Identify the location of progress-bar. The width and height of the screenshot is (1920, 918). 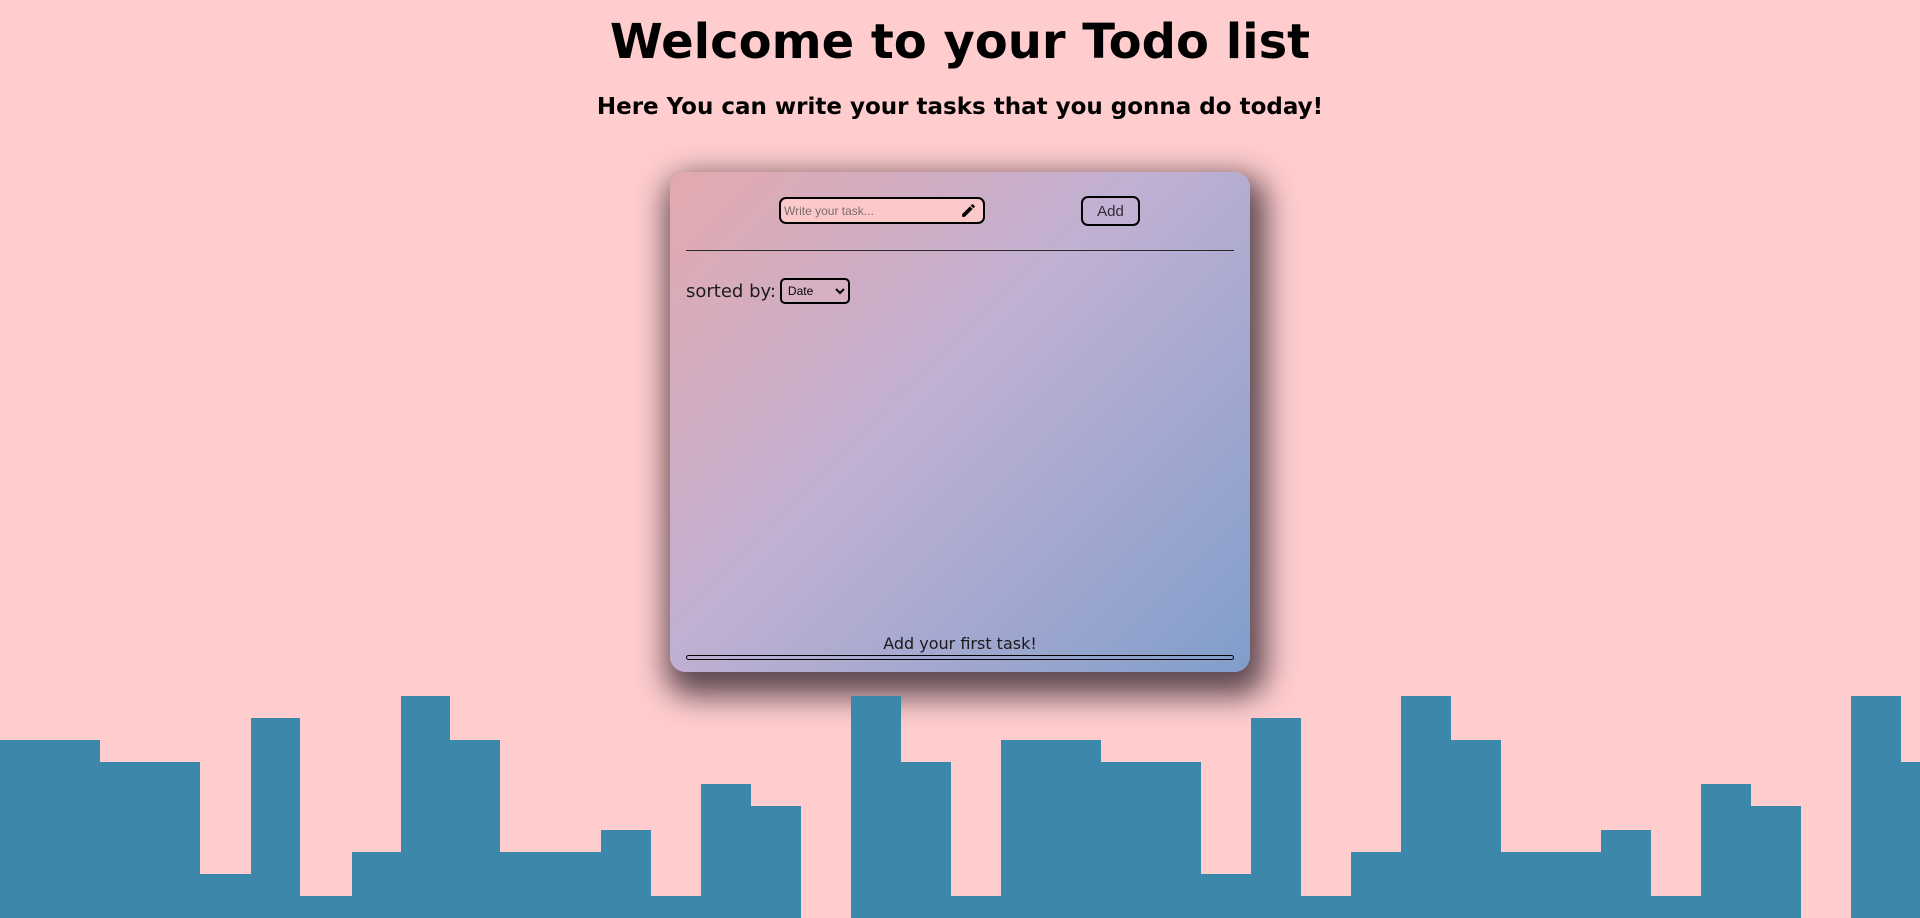
(960, 657).